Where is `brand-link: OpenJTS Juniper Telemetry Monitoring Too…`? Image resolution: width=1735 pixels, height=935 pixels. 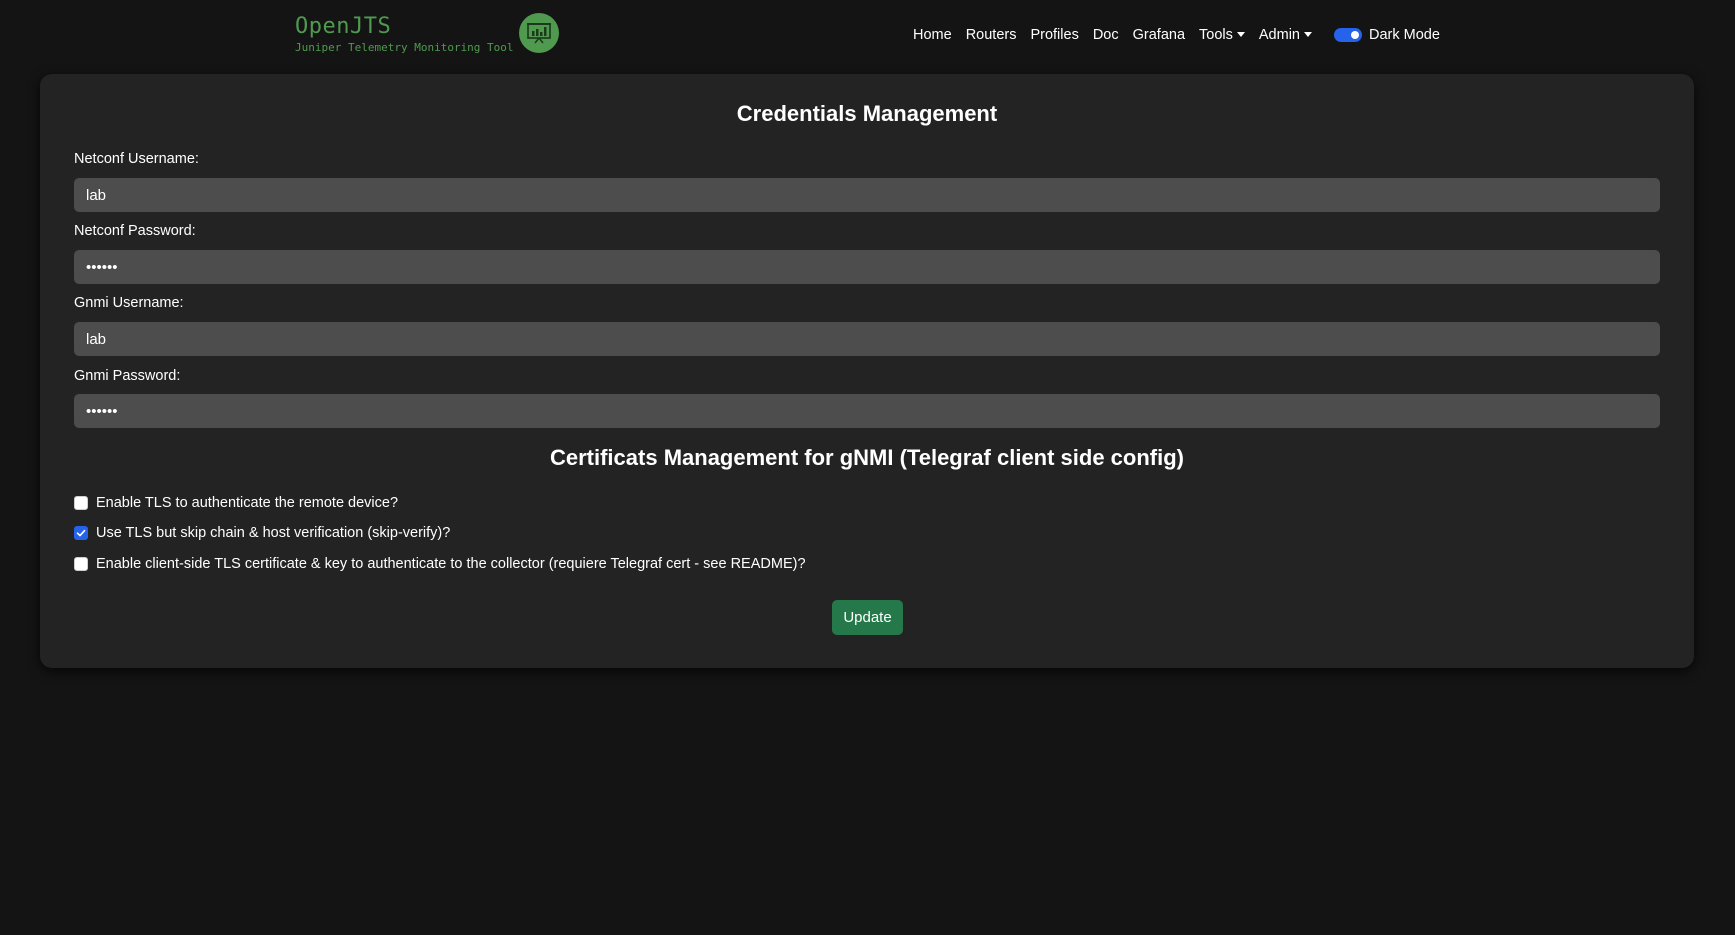 brand-link: OpenJTS Juniper Telemetry Monitoring Too… is located at coordinates (427, 35).